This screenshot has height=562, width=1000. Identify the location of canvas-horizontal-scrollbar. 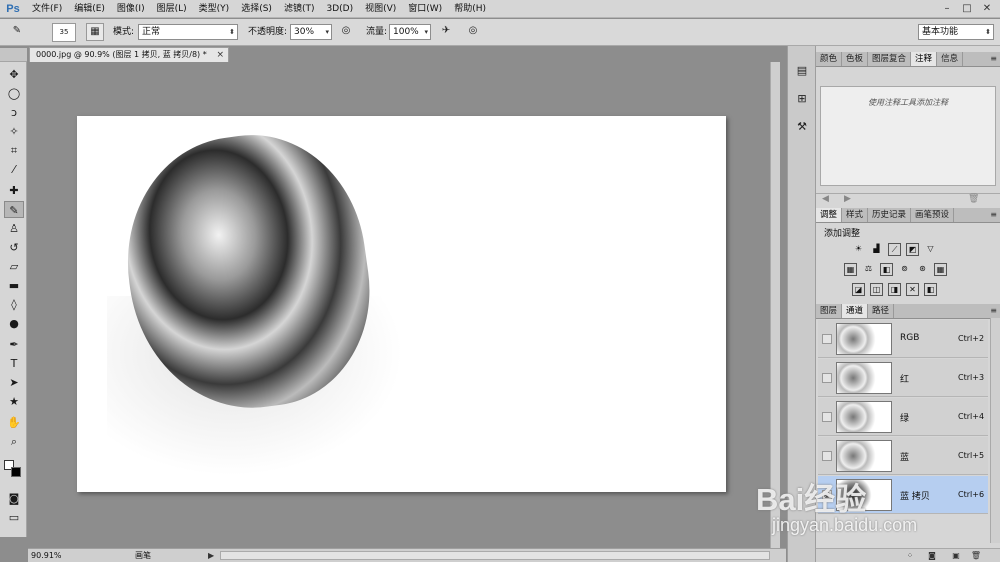
(495, 555).